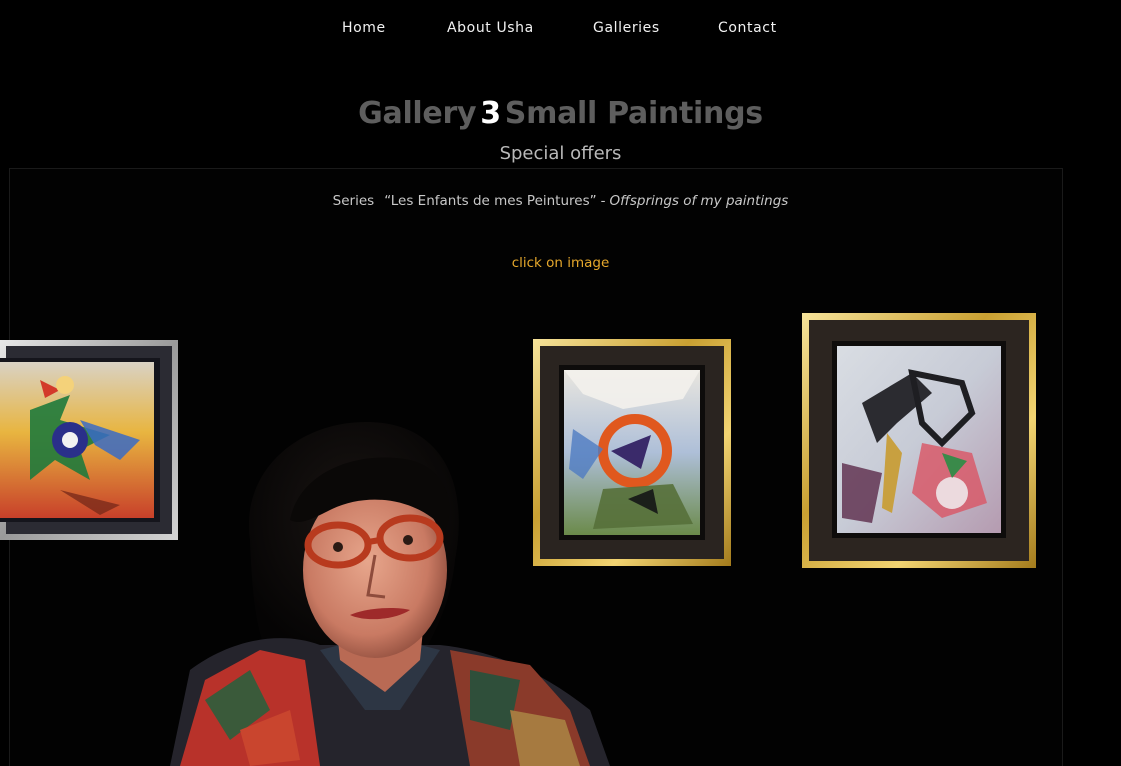 The height and width of the screenshot is (766, 1121). Describe the element at coordinates (353, 201) in the screenshot. I see `series-label: Series` at that location.